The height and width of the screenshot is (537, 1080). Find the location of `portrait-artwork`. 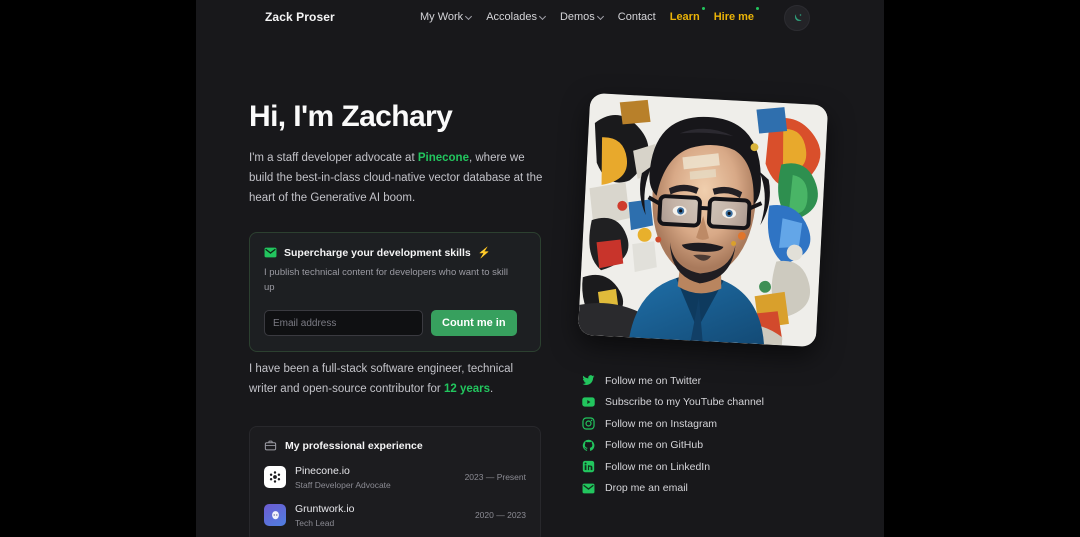

portrait-artwork is located at coordinates (703, 220).